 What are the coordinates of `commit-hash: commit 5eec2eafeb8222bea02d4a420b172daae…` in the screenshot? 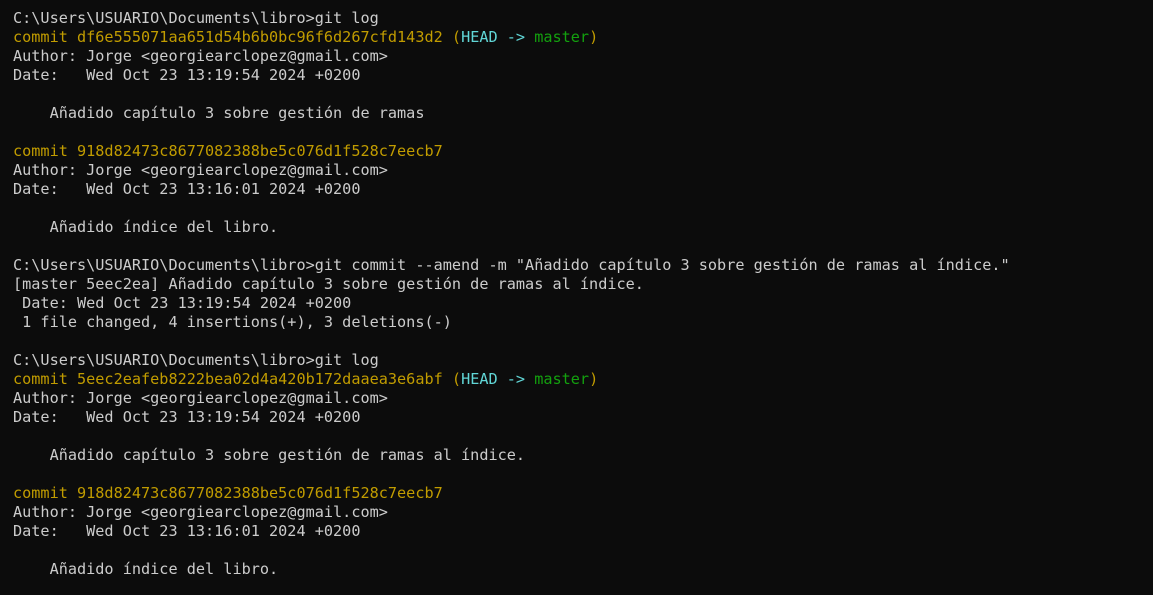 It's located at (228, 379).